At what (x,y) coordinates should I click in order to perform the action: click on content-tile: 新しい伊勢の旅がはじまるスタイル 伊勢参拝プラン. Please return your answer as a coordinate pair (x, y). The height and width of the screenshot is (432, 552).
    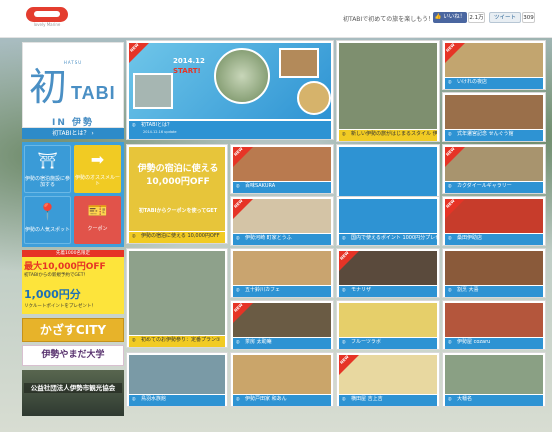
    Looking at the image, I should click on (388, 91).